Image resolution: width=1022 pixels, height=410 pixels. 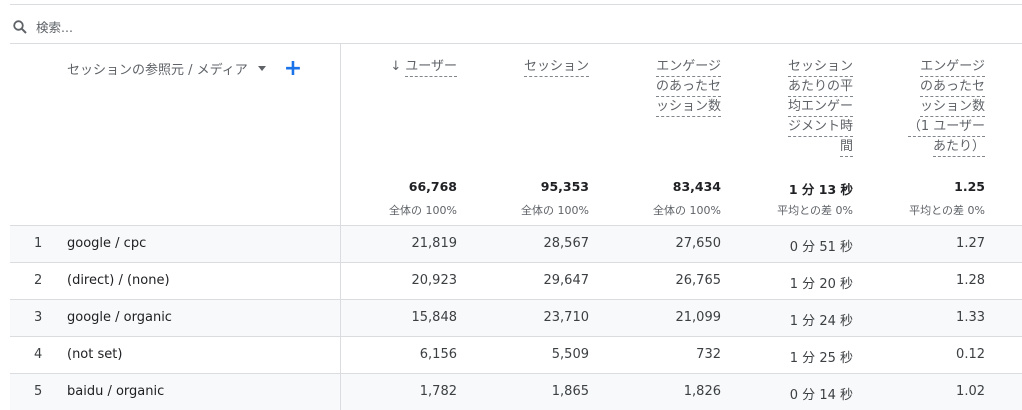 I want to click on cell-users: 1,782, so click(x=438, y=391).